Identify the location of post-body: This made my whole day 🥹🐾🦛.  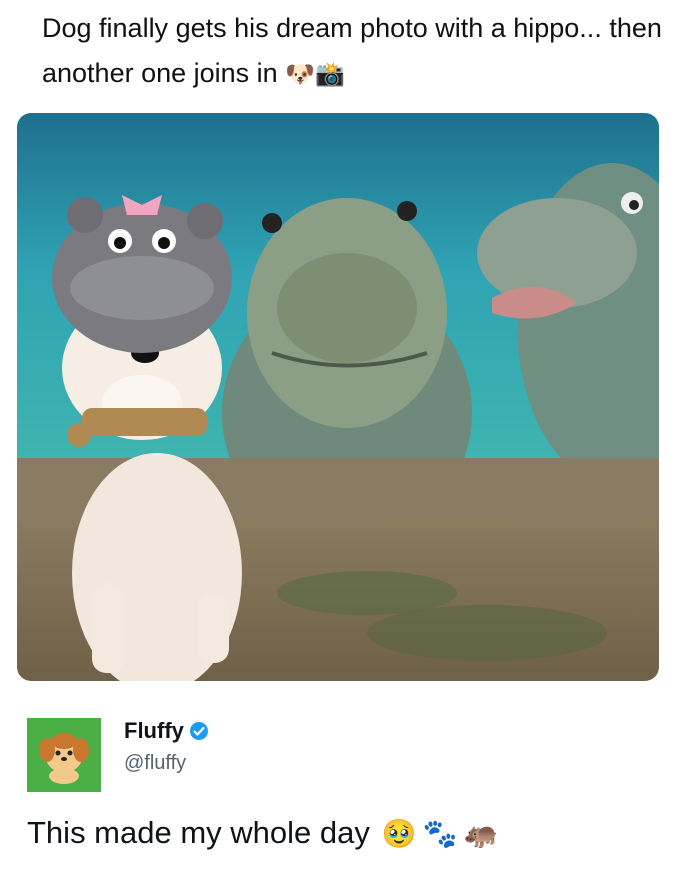
(265, 833).